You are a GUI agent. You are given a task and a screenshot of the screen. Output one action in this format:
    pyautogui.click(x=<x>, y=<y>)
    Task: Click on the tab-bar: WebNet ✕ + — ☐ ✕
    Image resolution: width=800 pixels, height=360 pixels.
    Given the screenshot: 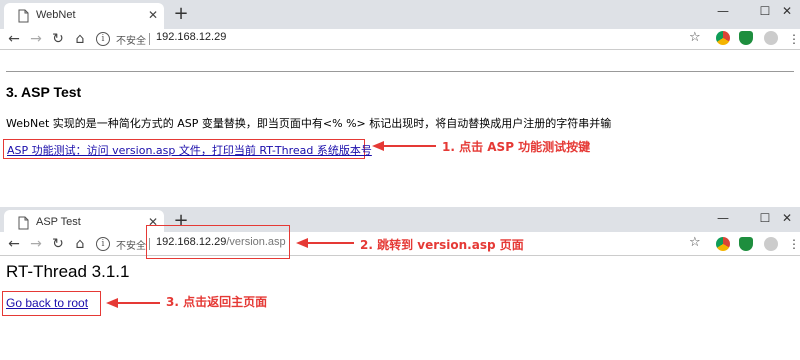 What is the action you would take?
    pyautogui.click(x=400, y=14)
    